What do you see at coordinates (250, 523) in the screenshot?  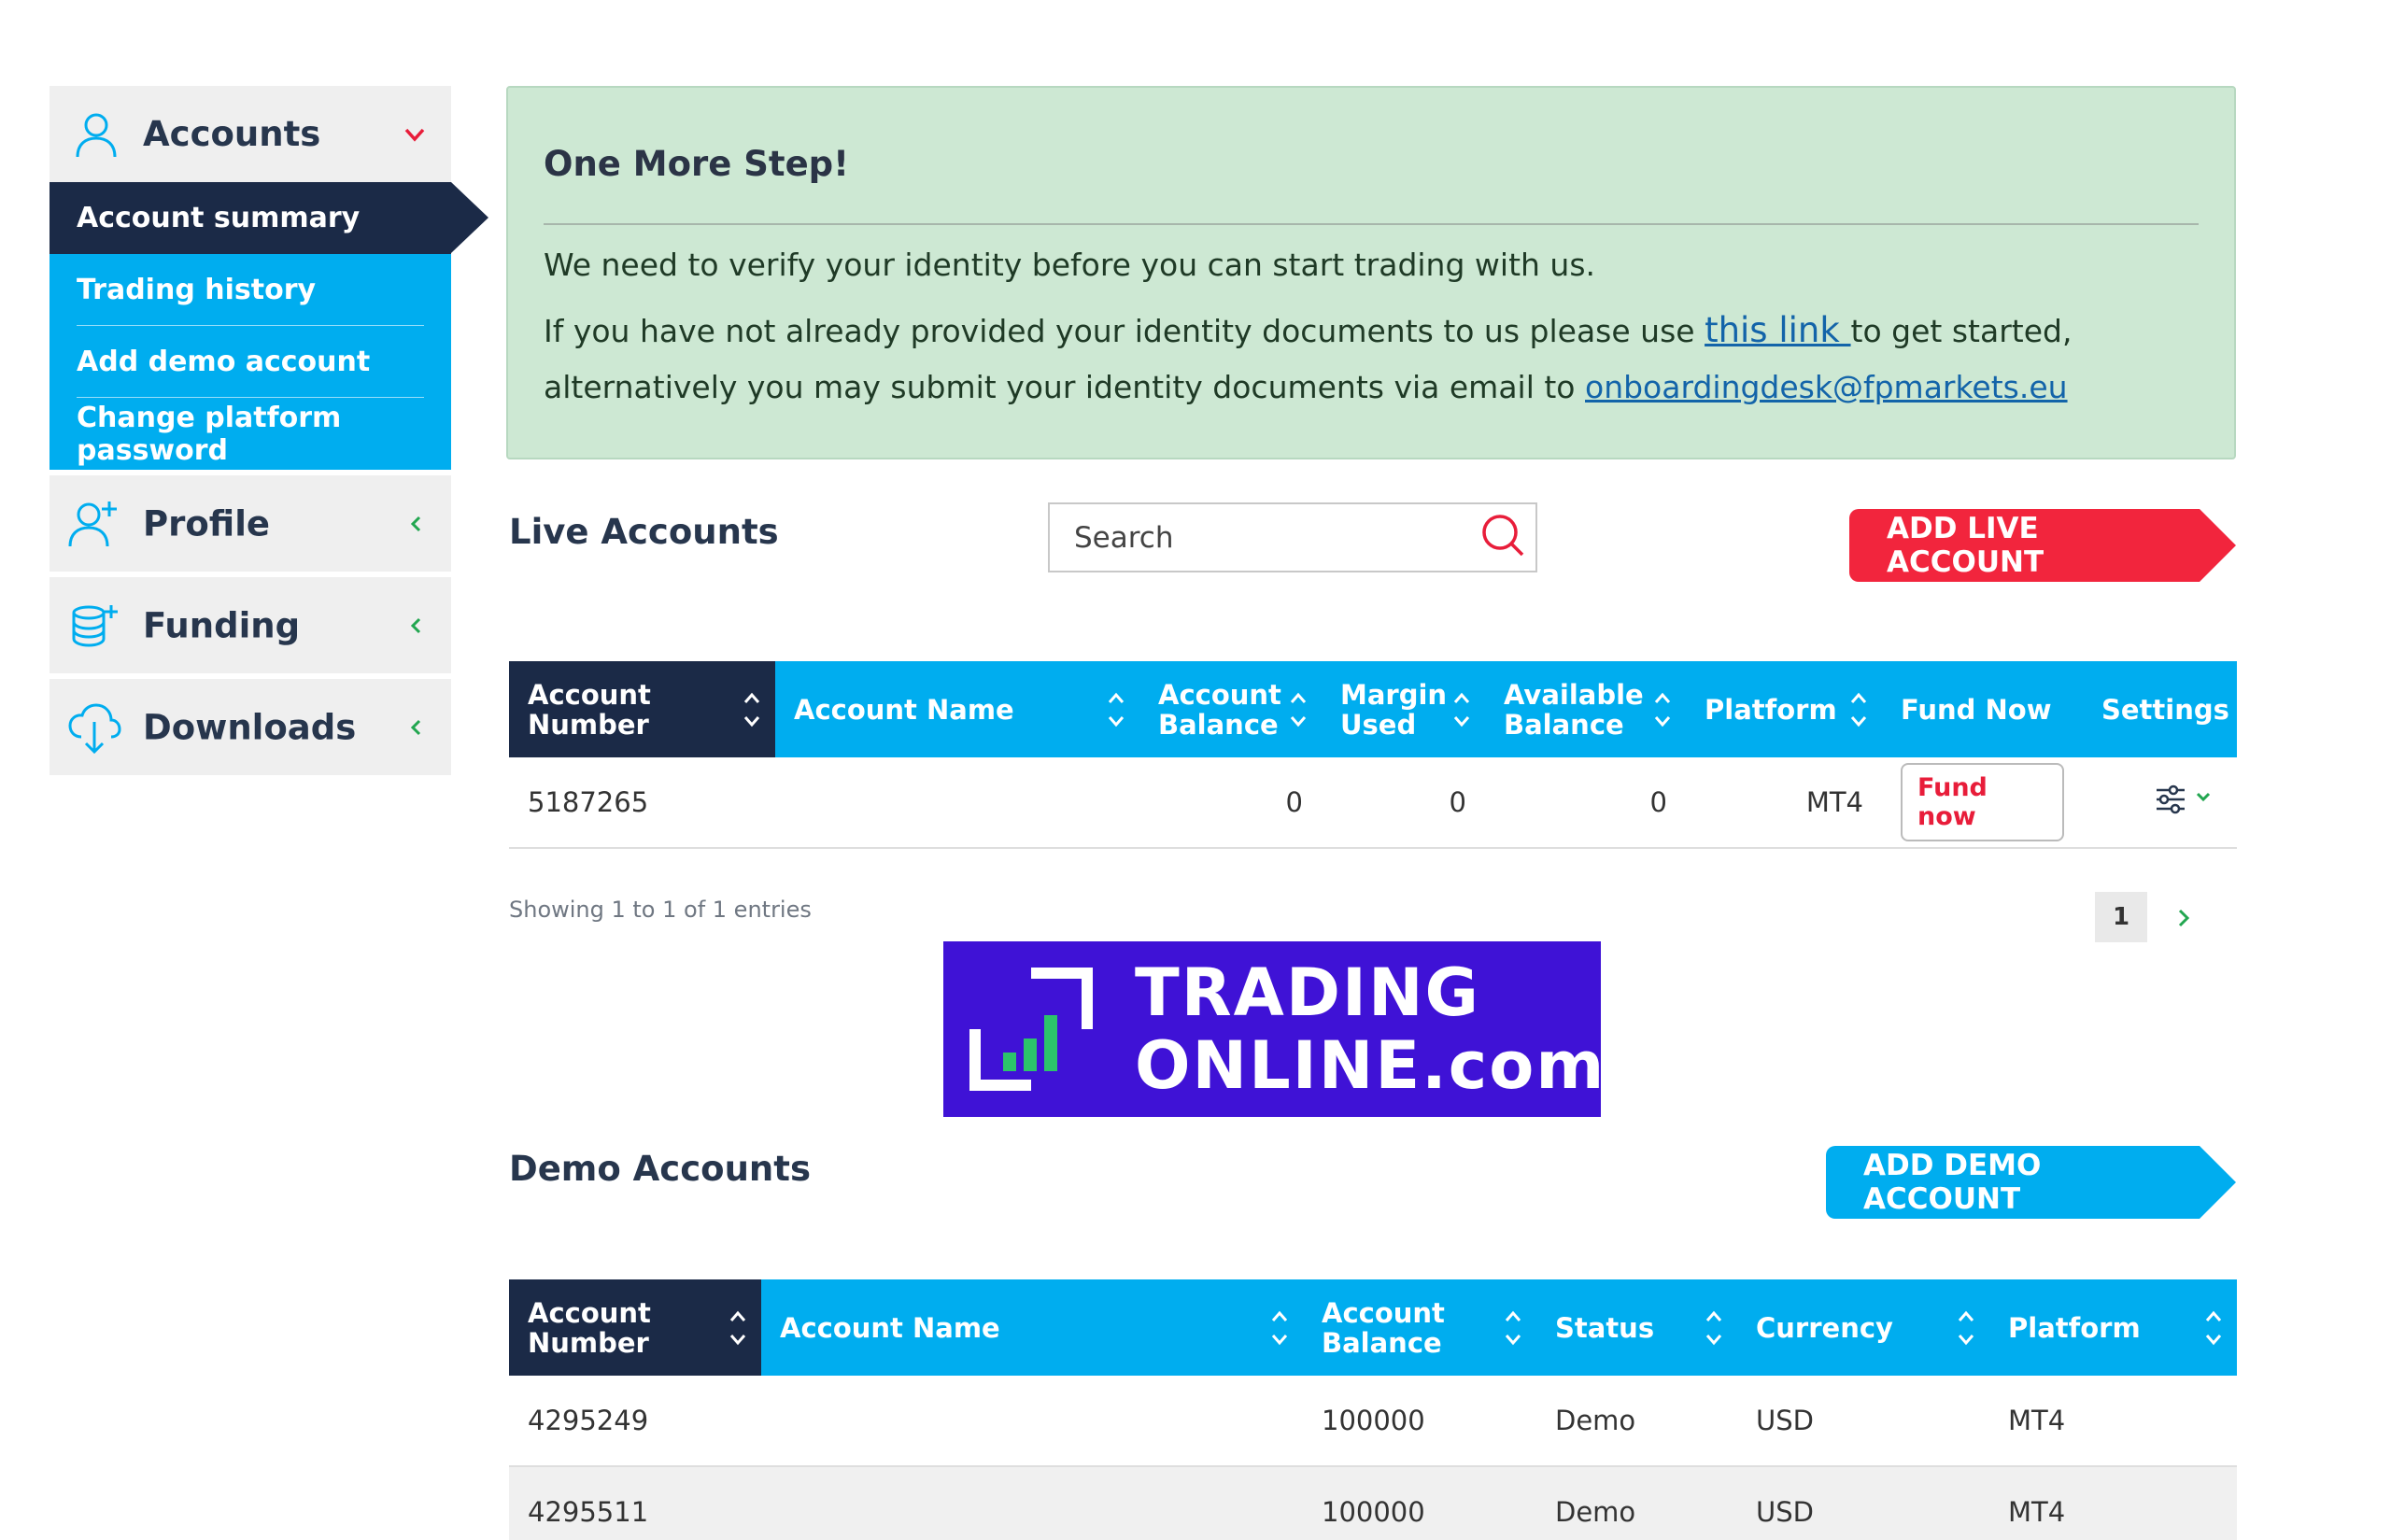 I see `sidebar-item-profile: Profile` at bounding box center [250, 523].